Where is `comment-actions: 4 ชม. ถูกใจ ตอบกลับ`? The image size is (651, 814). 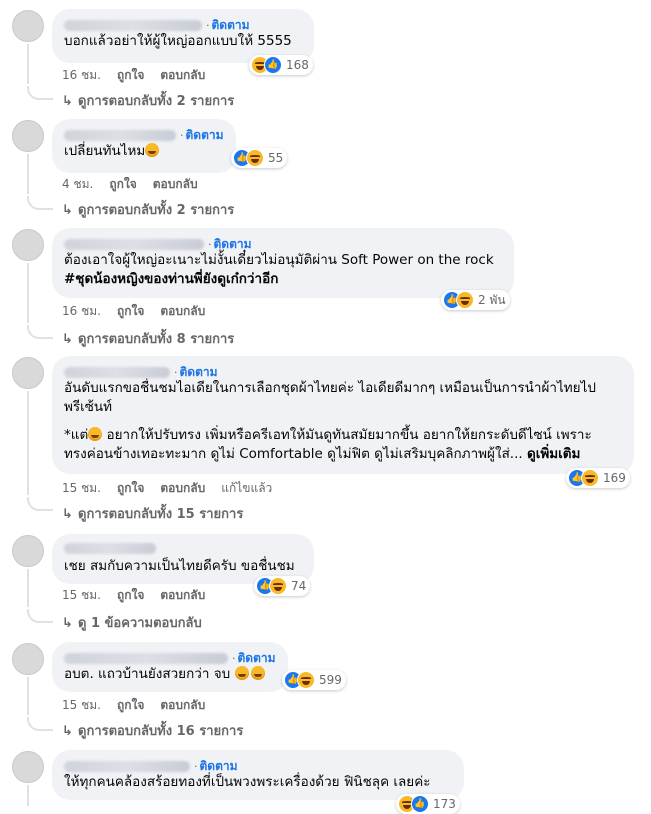
comment-actions: 4 ชม. ถูกใจ ตอบกลับ is located at coordinates (138, 184).